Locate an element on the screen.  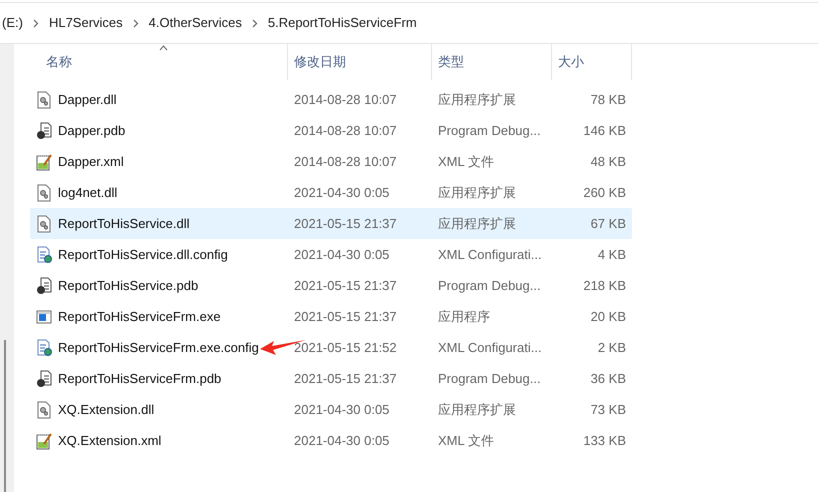
file-name: ReportToHisServiceFrm.exe.config is located at coordinates (158, 347).